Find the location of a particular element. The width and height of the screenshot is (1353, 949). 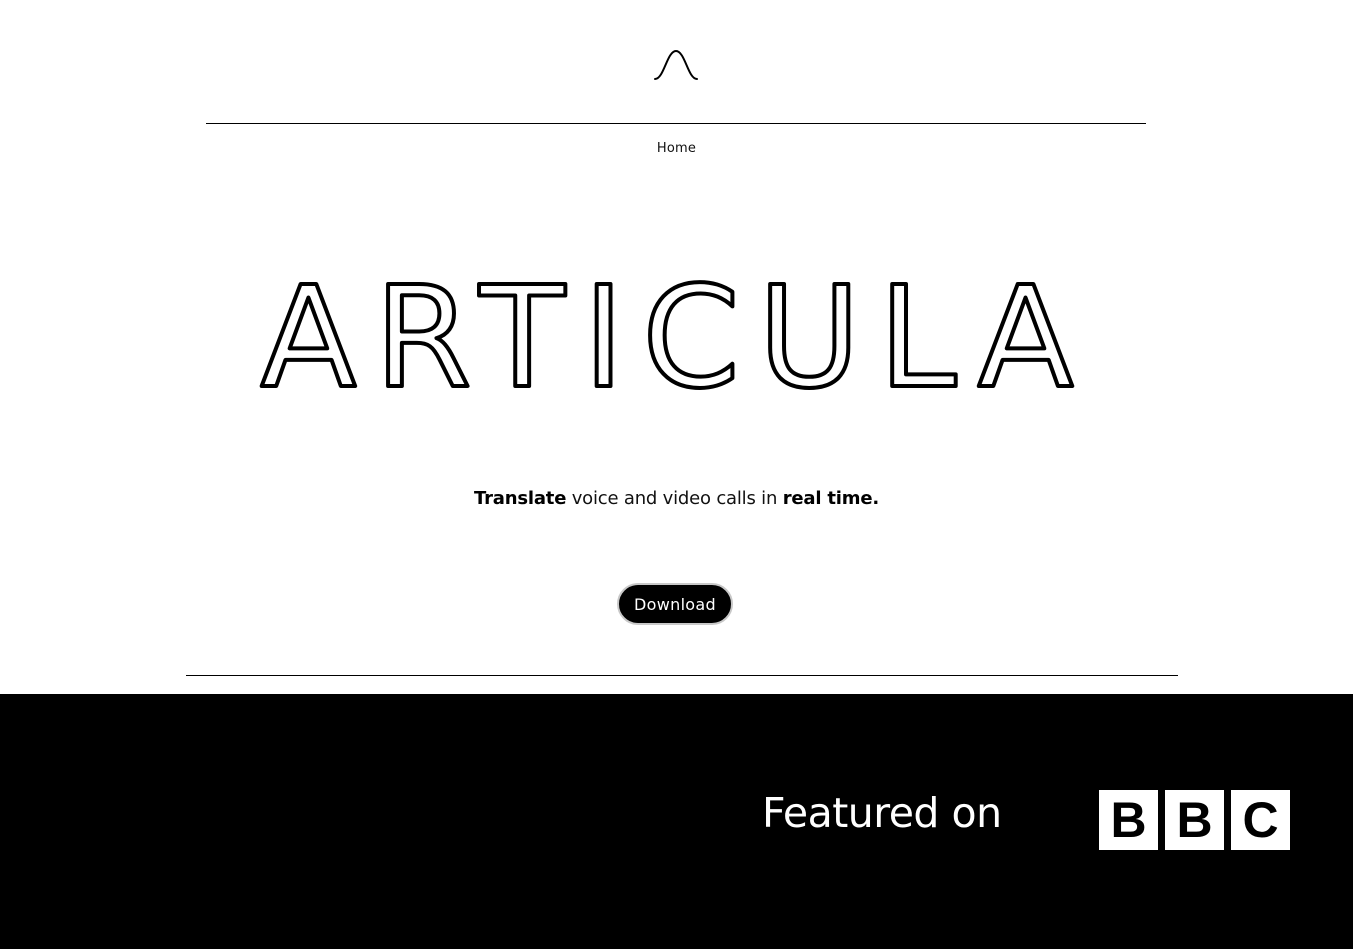

featured-on-text: Featured on is located at coordinates (882, 813).